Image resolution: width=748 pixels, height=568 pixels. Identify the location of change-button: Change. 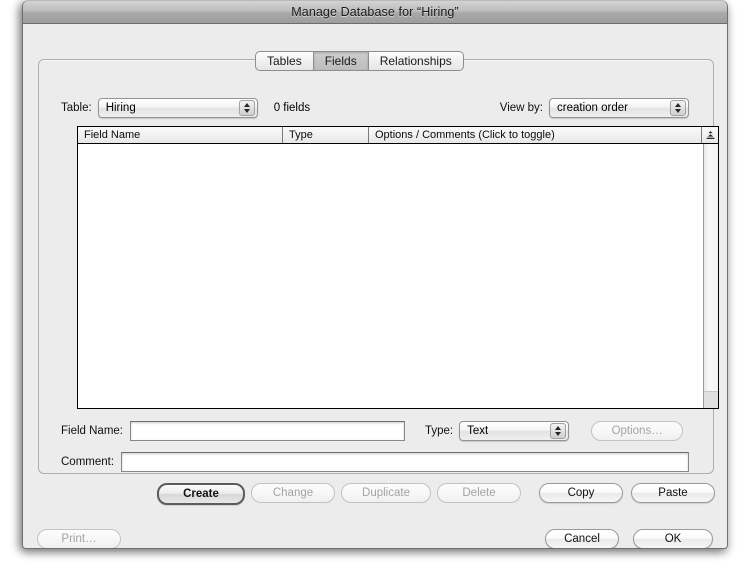
(293, 493).